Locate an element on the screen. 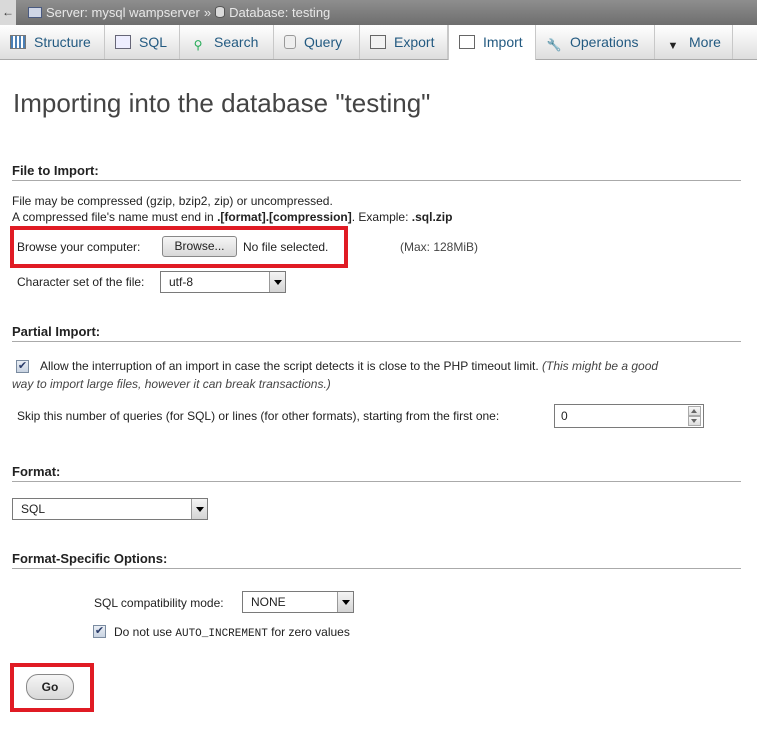  tab-operations-label: Operations is located at coordinates (604, 42).